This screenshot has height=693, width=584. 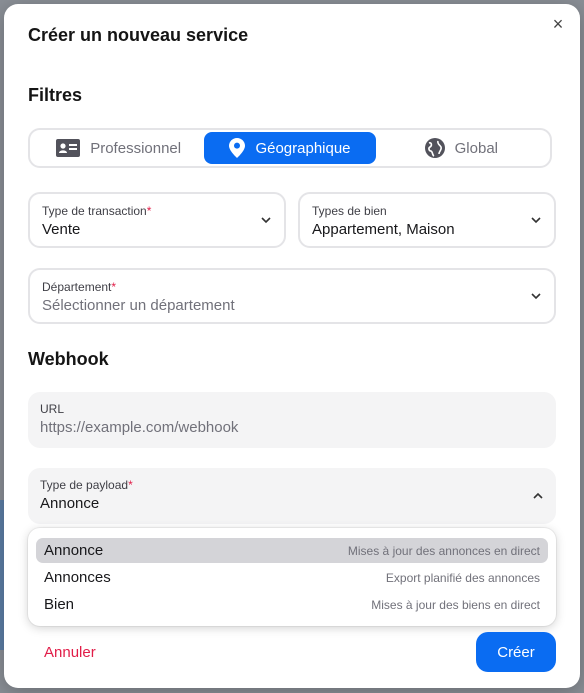 I want to click on transaction-type-label-text: Type de transaction, so click(x=94, y=211).